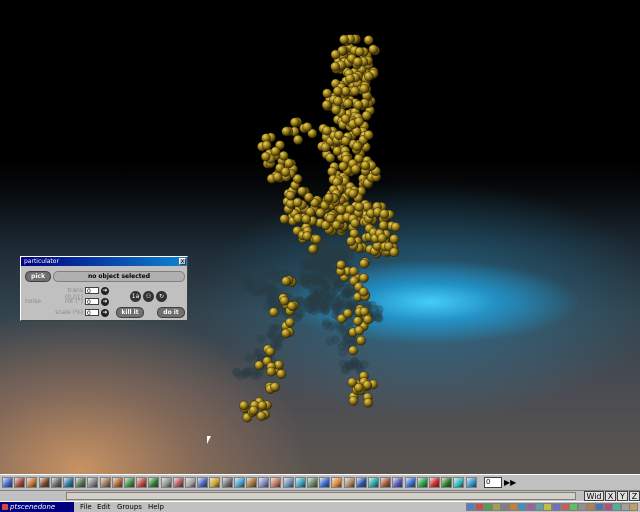 This screenshot has width=640, height=512. I want to click on y-axis-button: Y, so click(622, 496).